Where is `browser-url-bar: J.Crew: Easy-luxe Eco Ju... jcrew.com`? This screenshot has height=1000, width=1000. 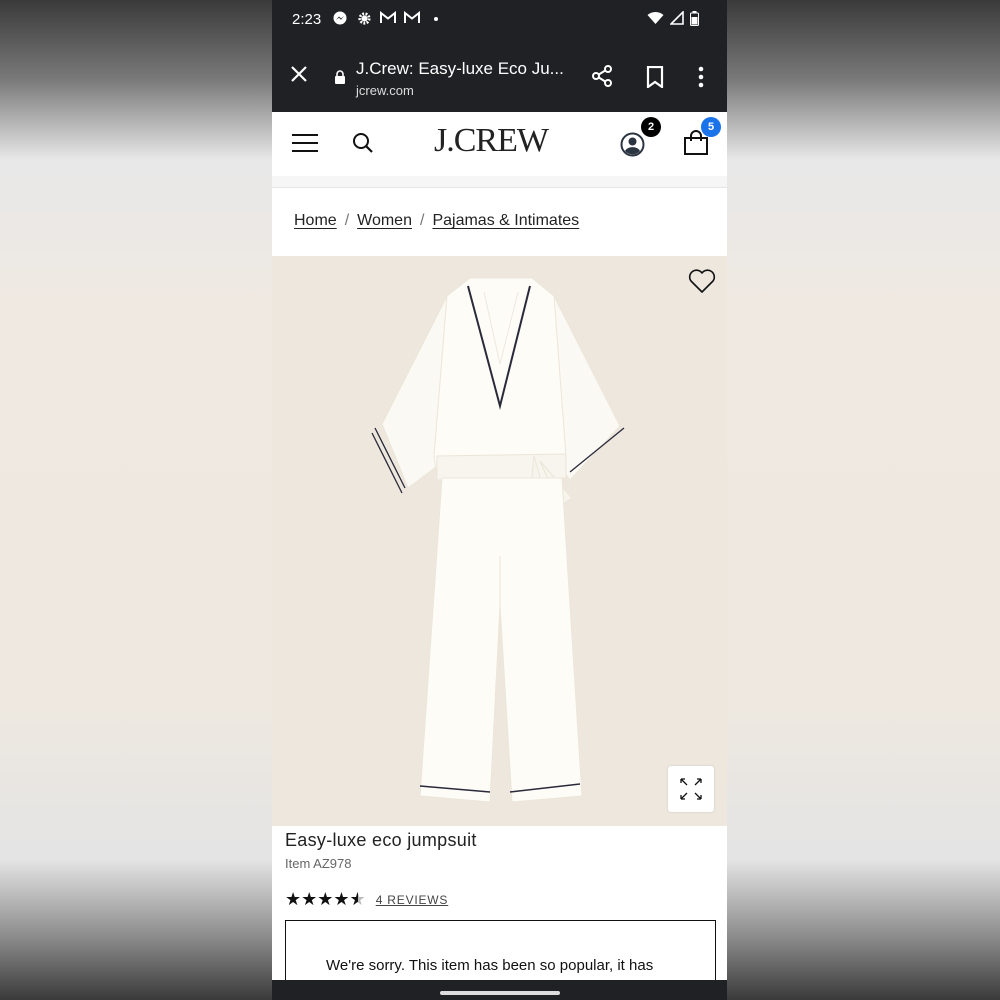 browser-url-bar: J.Crew: Easy-luxe Eco Ju... jcrew.com is located at coordinates (499, 77).